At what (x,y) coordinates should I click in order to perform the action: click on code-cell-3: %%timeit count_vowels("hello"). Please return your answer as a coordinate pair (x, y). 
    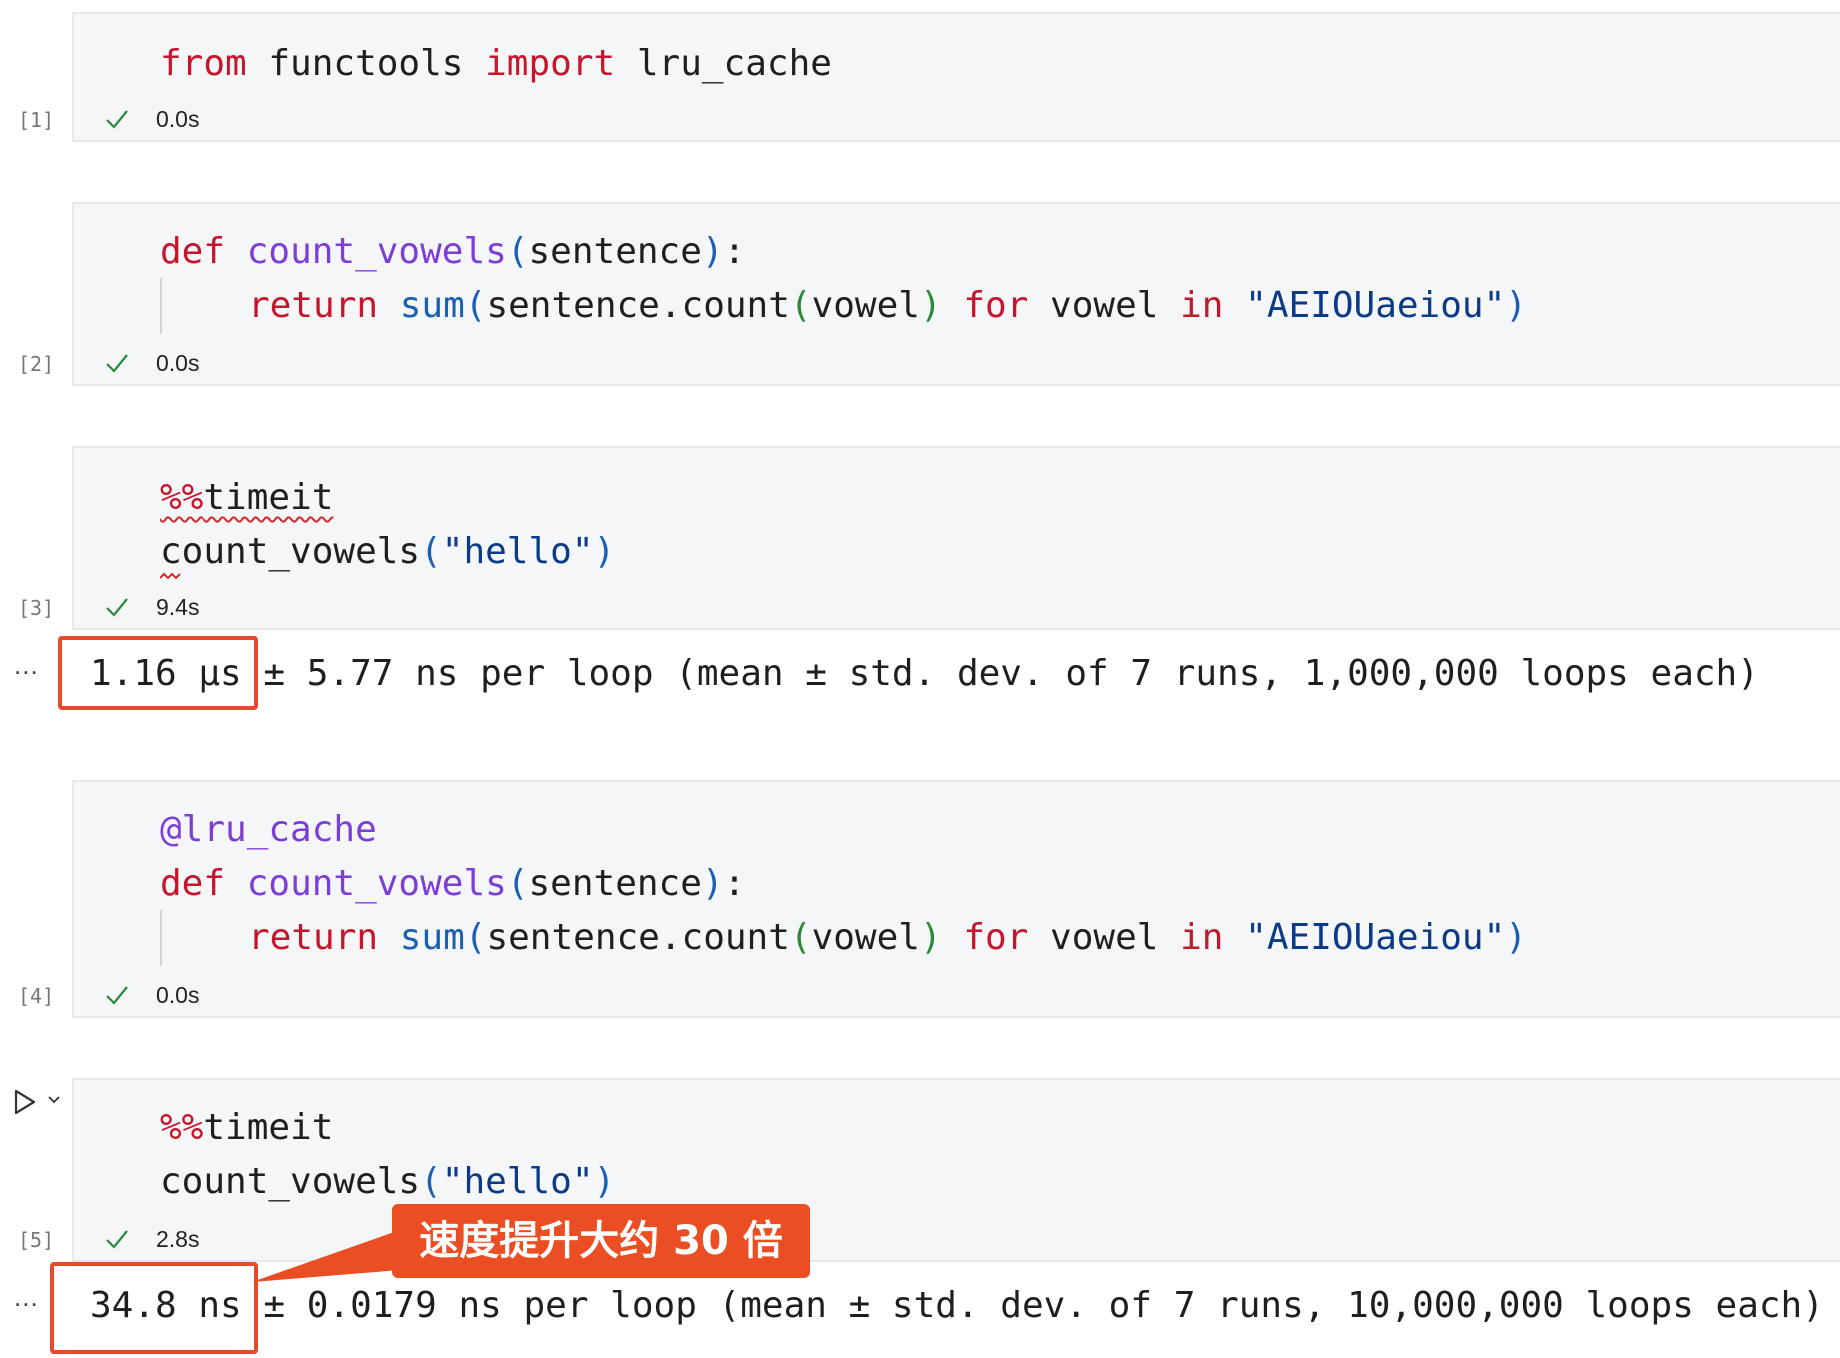
    Looking at the image, I should click on (956, 538).